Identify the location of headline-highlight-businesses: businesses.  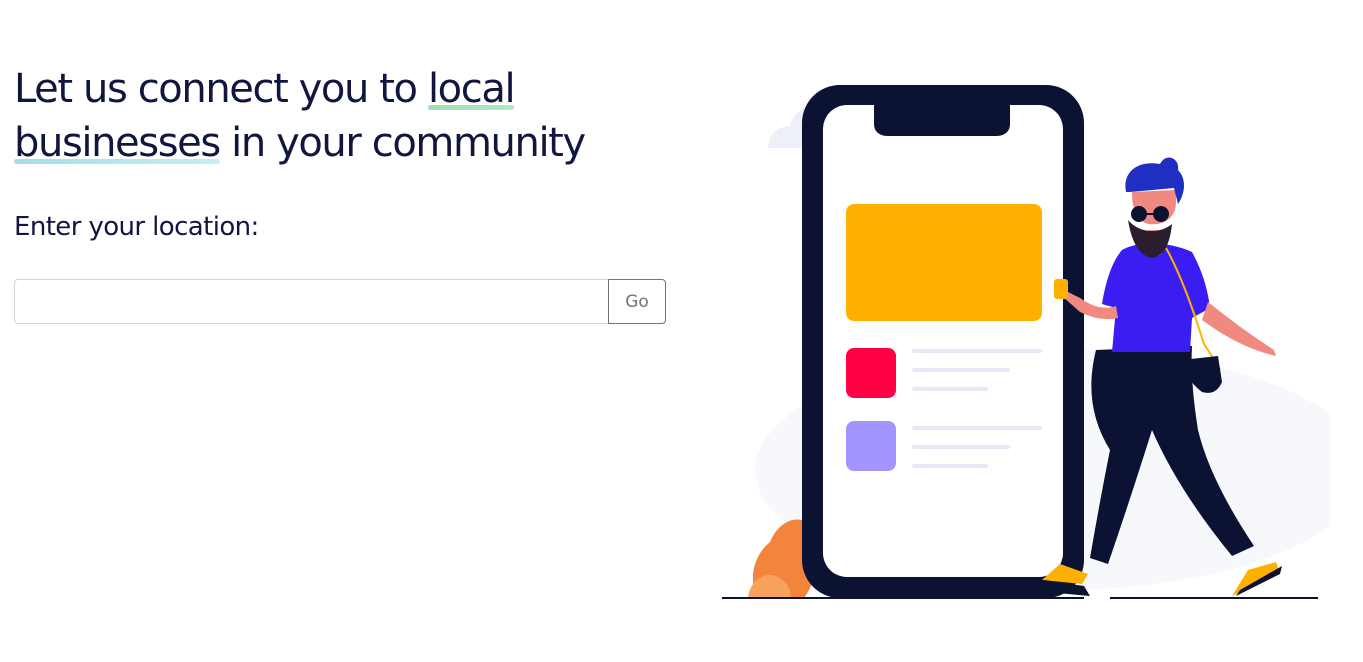
(117, 143).